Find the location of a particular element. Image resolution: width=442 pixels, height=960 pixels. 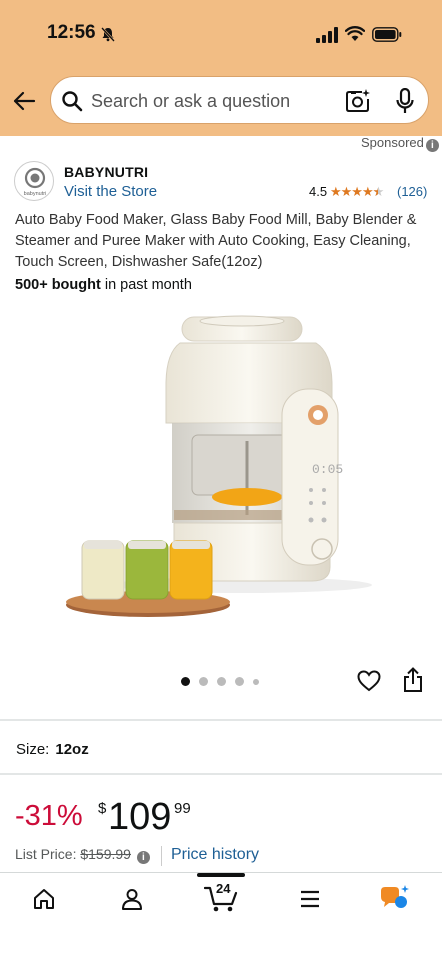

rating-value: 4.5 is located at coordinates (318, 191).